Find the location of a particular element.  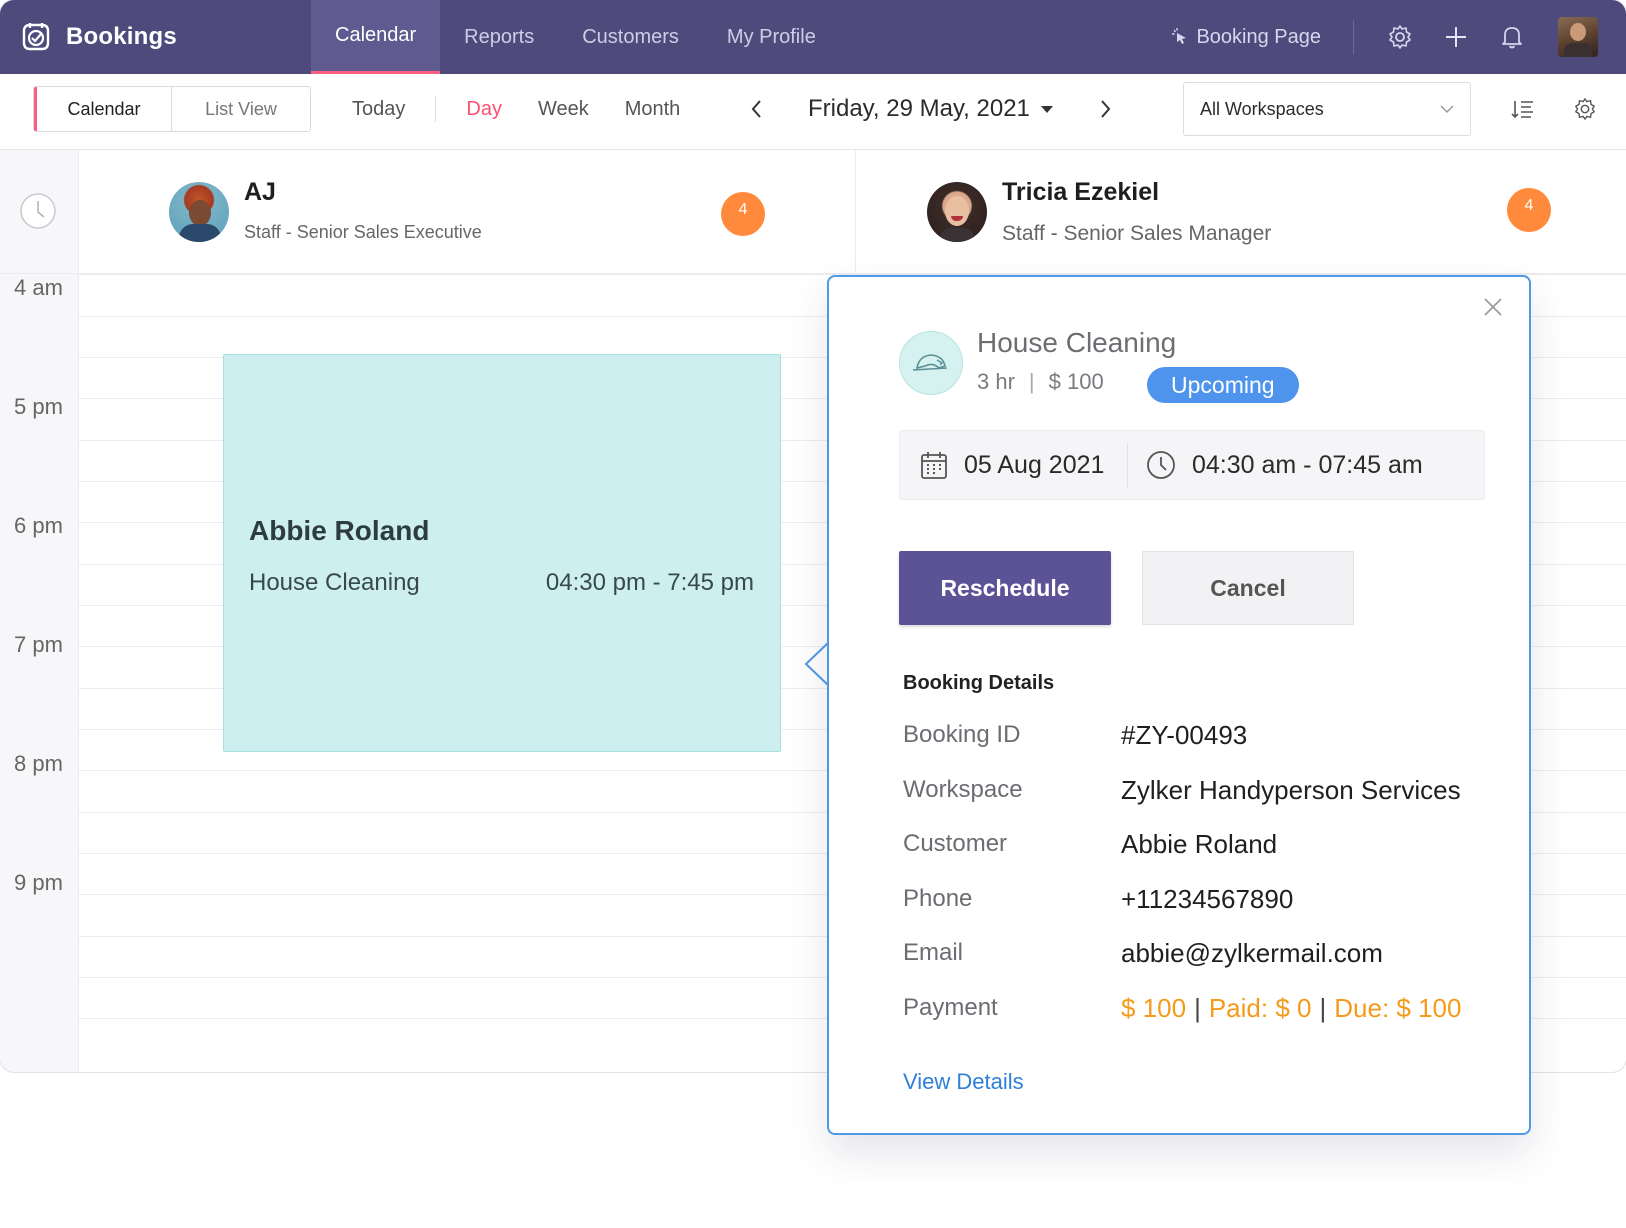

calendar-view-button: Calendar is located at coordinates (103, 109).